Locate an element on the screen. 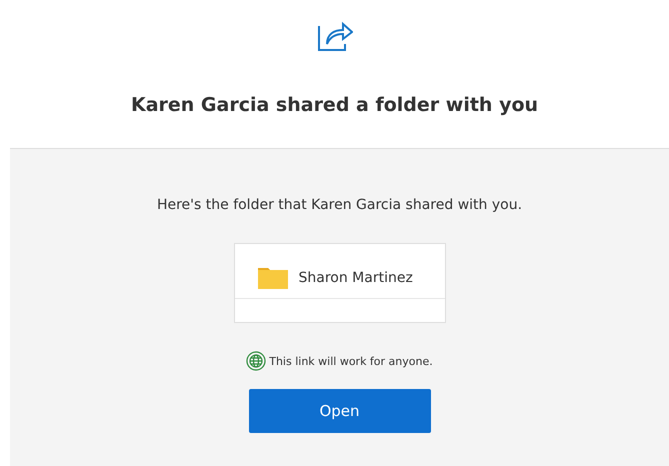 This screenshot has height=466, width=669. share-icon is located at coordinates (334, 36).